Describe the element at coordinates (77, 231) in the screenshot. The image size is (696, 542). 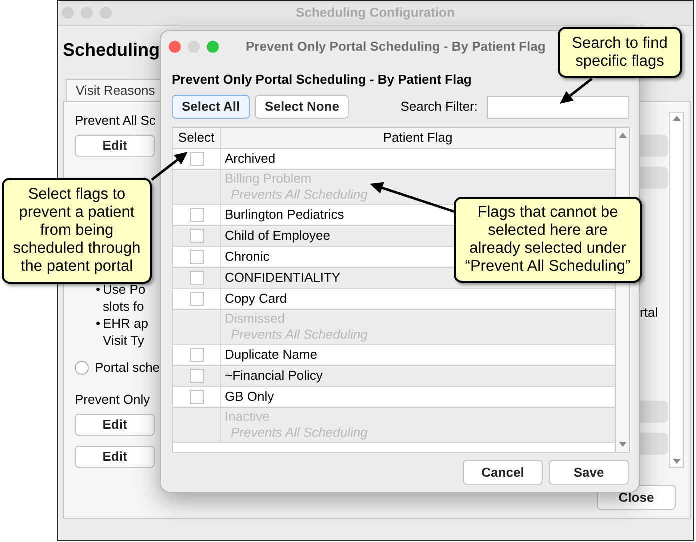
I see `callout: Select flags to prevent a patient from being scheduled through the patent portal` at that location.